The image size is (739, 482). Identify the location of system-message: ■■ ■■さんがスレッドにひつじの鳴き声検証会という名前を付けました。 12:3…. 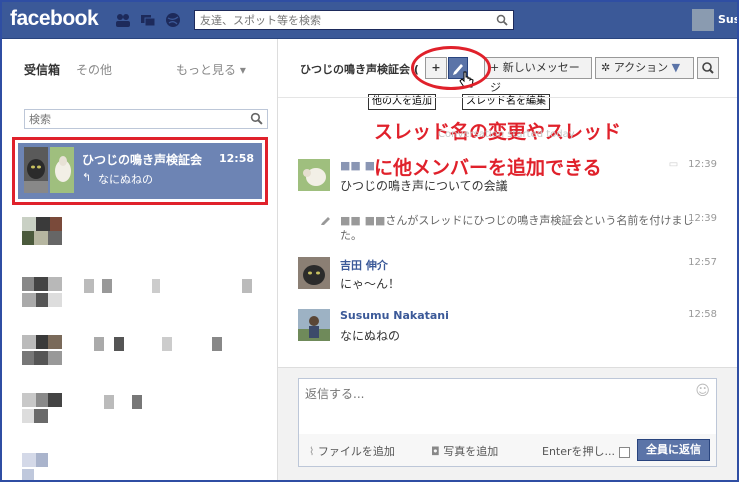
(507, 229).